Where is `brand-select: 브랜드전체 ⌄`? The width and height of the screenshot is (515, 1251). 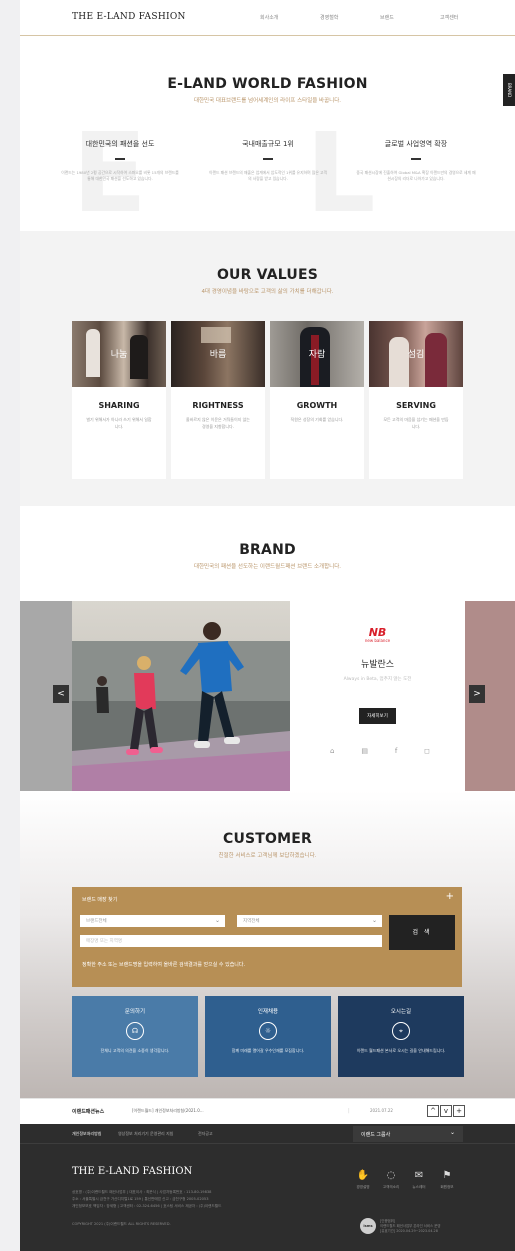
brand-select: 브랜드전체 ⌄ is located at coordinates (152, 921).